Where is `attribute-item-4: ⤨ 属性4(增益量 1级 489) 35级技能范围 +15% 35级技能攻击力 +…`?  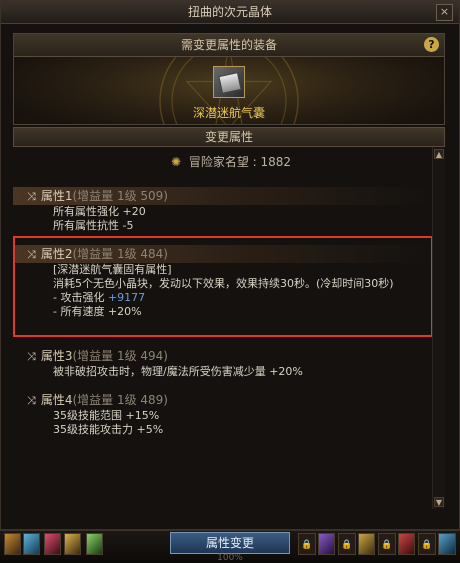
attribute-item-4: ⤨ 属性4(增益量 1级 489) 35级技能范围 +15% 35级技能攻击力 +… is located at coordinates (222, 414).